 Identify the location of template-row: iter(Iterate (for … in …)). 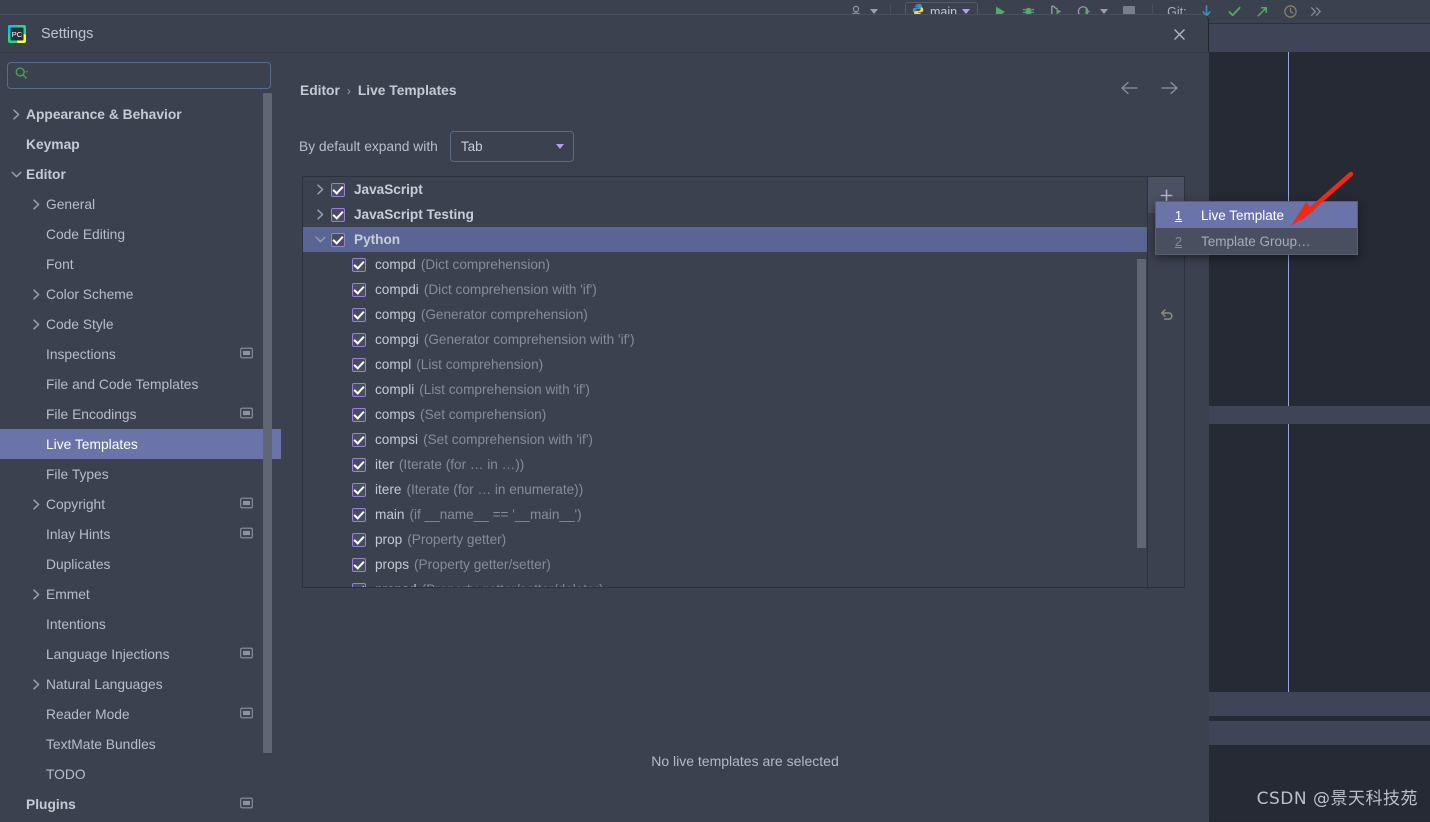
(725, 464).